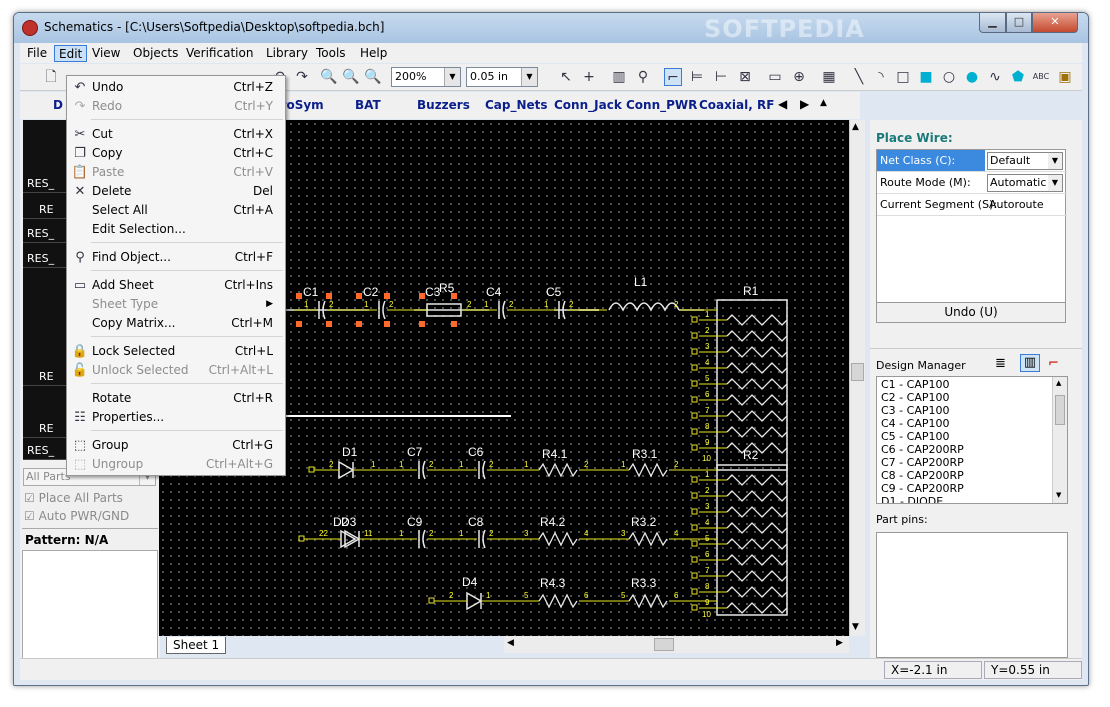  I want to click on scroll-thumb, so click(664, 644).